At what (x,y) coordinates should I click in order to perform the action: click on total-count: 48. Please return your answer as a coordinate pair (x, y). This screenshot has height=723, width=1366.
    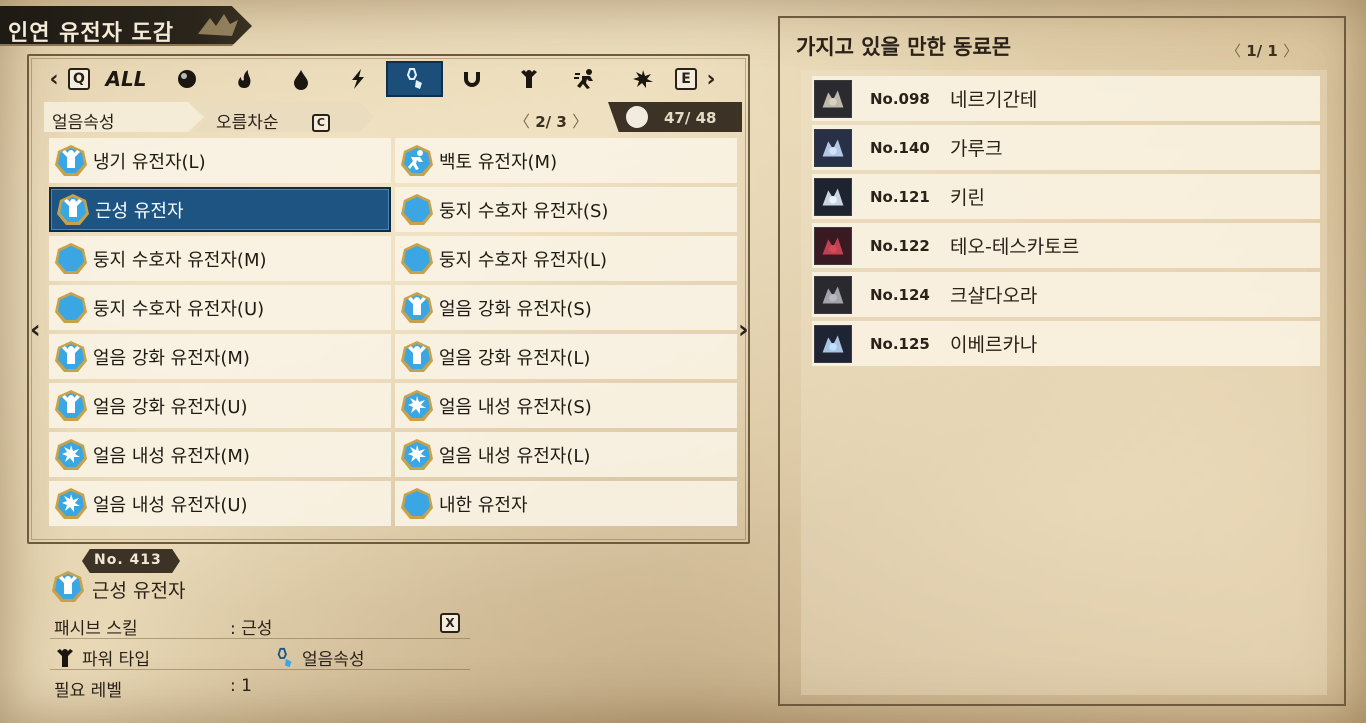
    Looking at the image, I should click on (706, 118).